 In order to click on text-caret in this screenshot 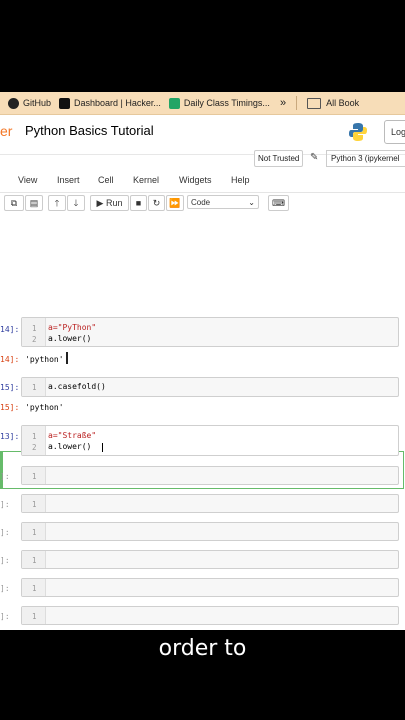, I will do `click(102, 447)`.